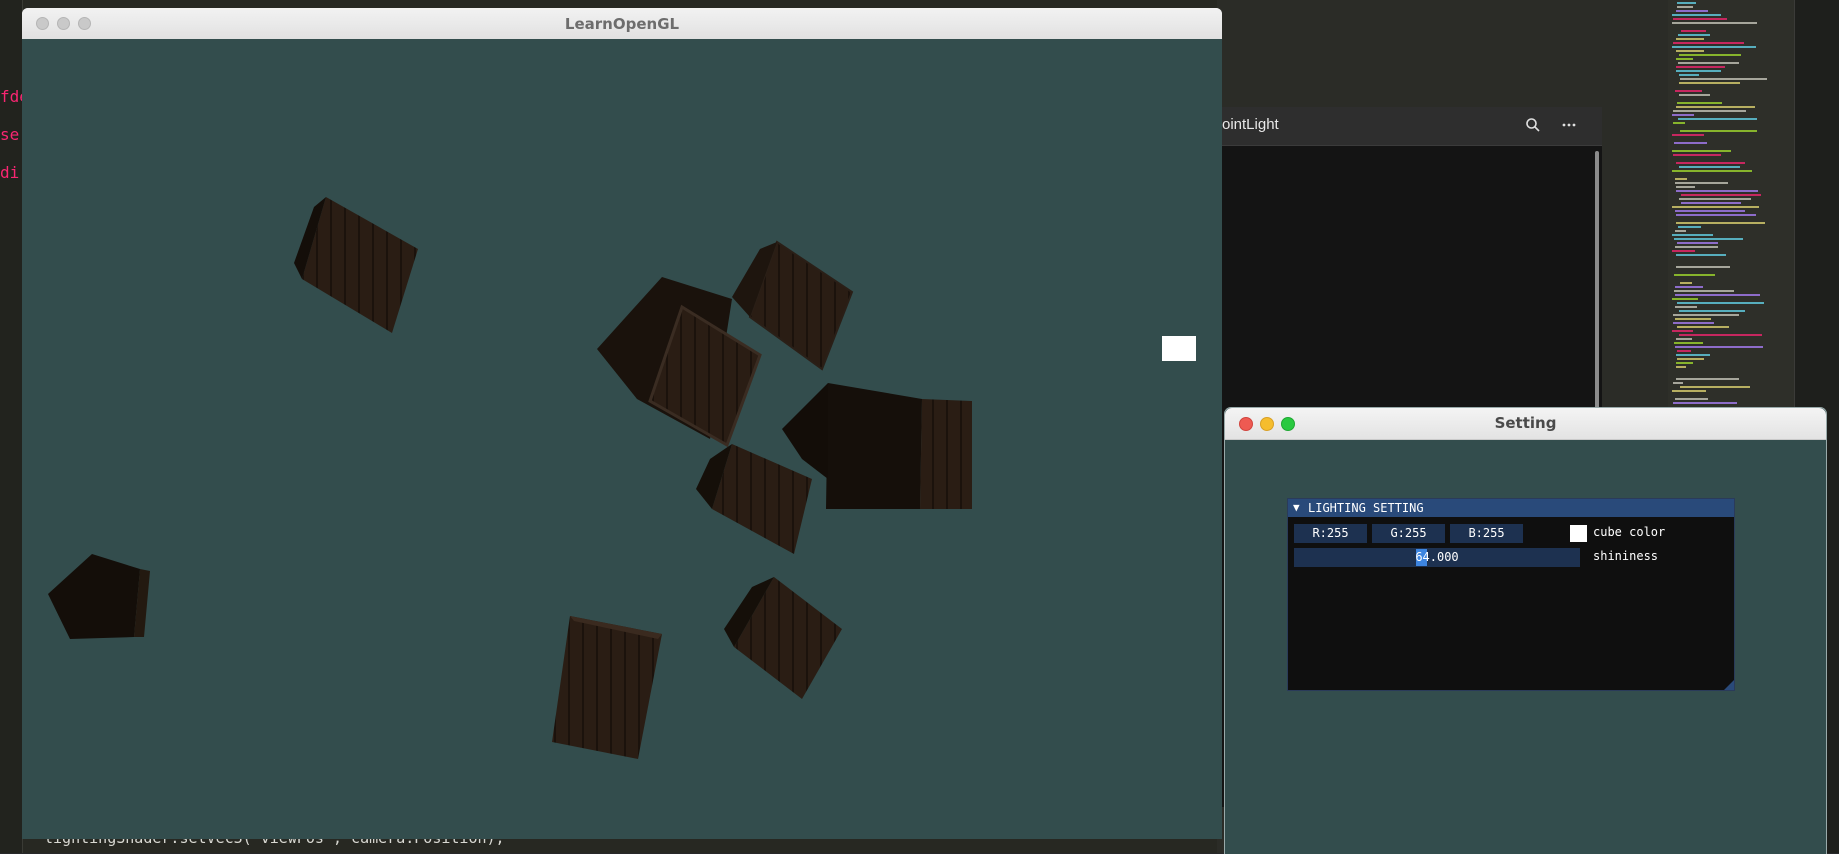 The width and height of the screenshot is (1839, 854). What do you see at coordinates (1533, 126) in the screenshot?
I see `search-icon` at bounding box center [1533, 126].